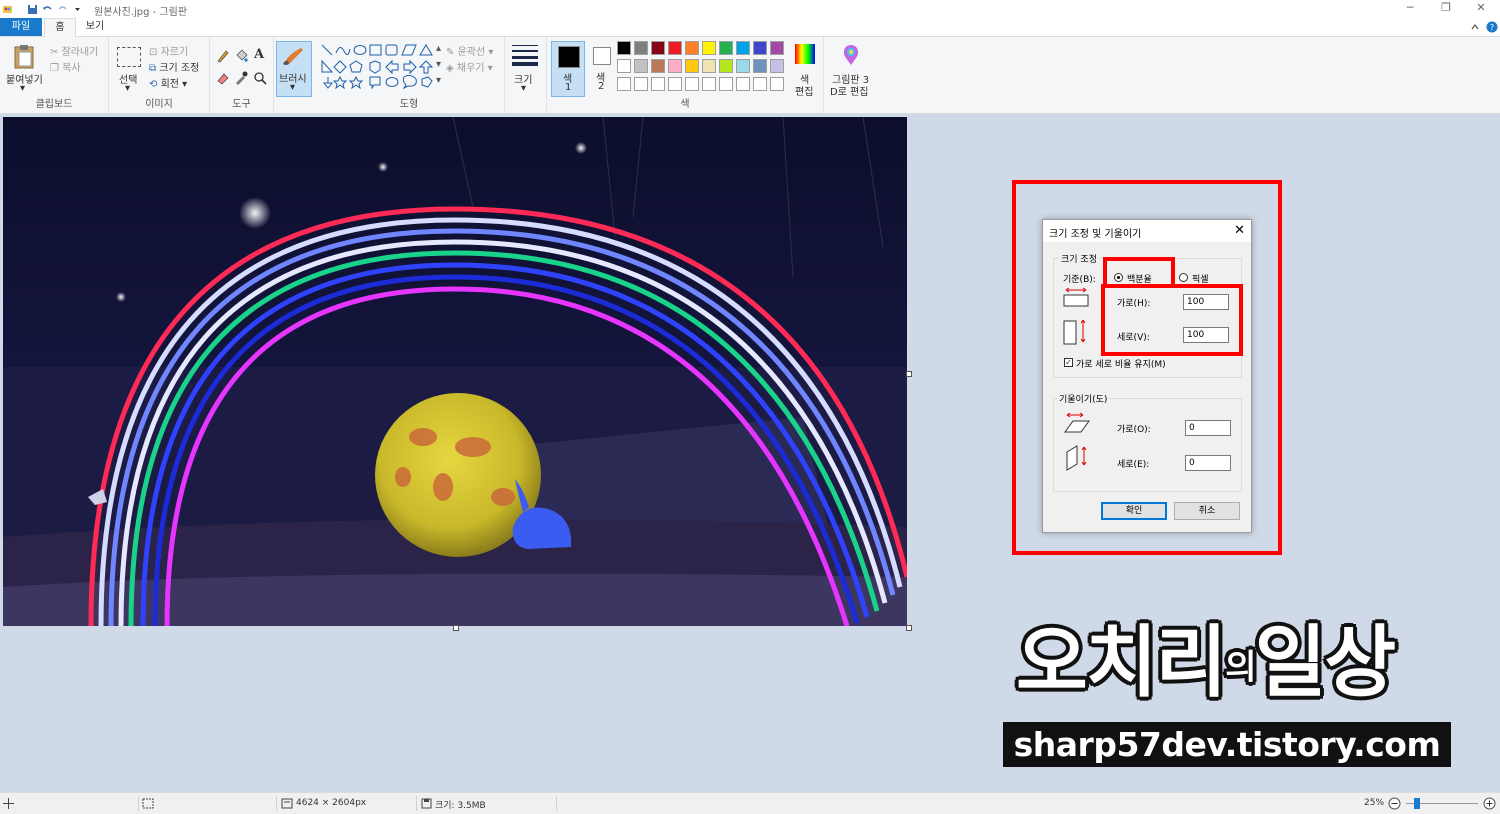  I want to click on resize-handle-right, so click(909, 374).